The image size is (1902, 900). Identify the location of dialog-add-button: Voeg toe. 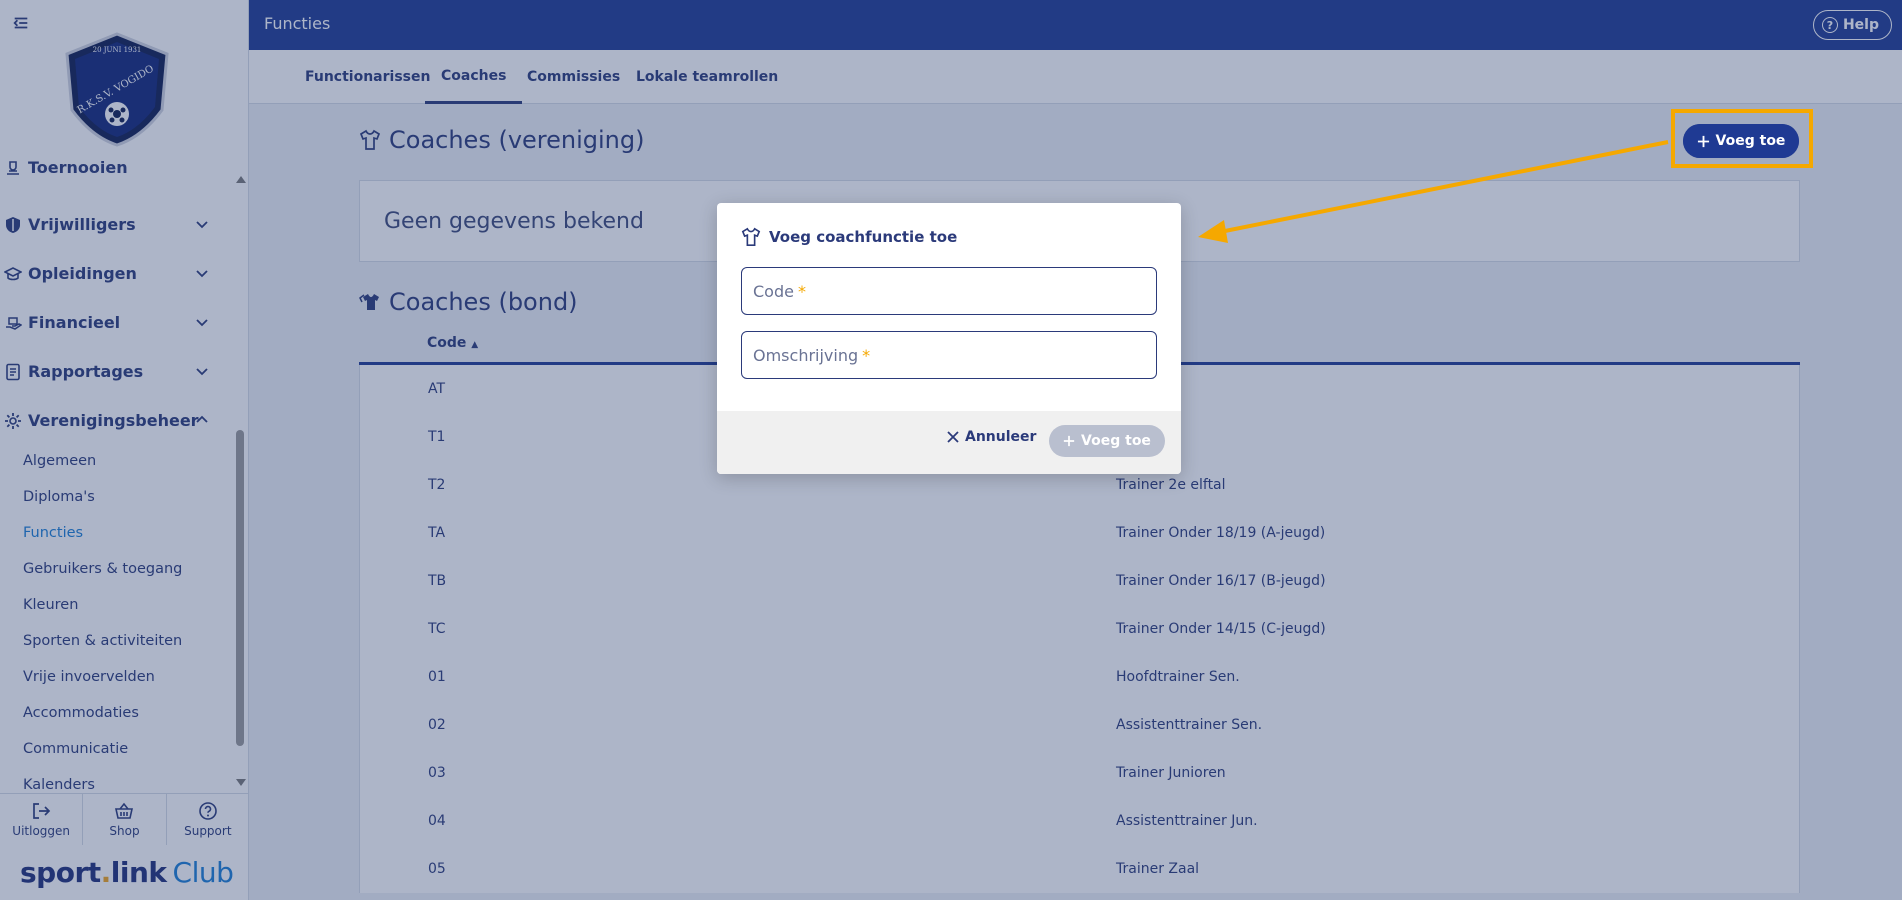
(1107, 441).